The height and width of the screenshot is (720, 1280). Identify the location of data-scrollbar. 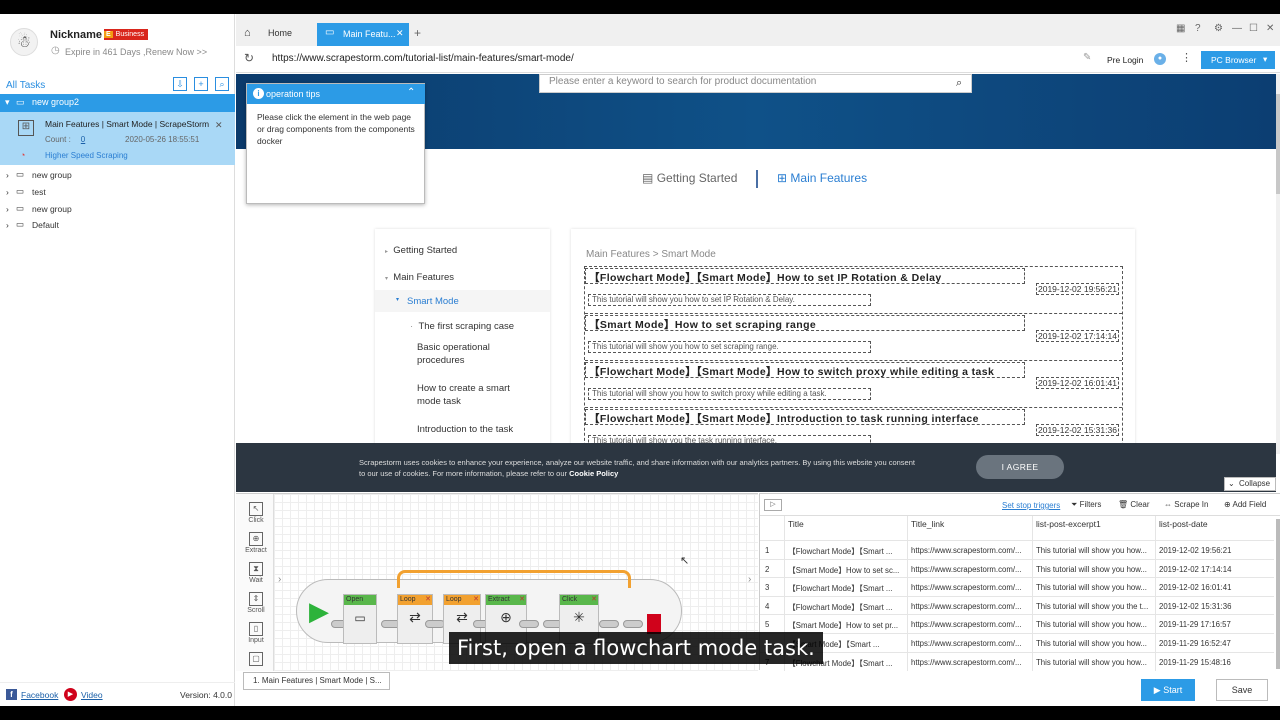
(1278, 594).